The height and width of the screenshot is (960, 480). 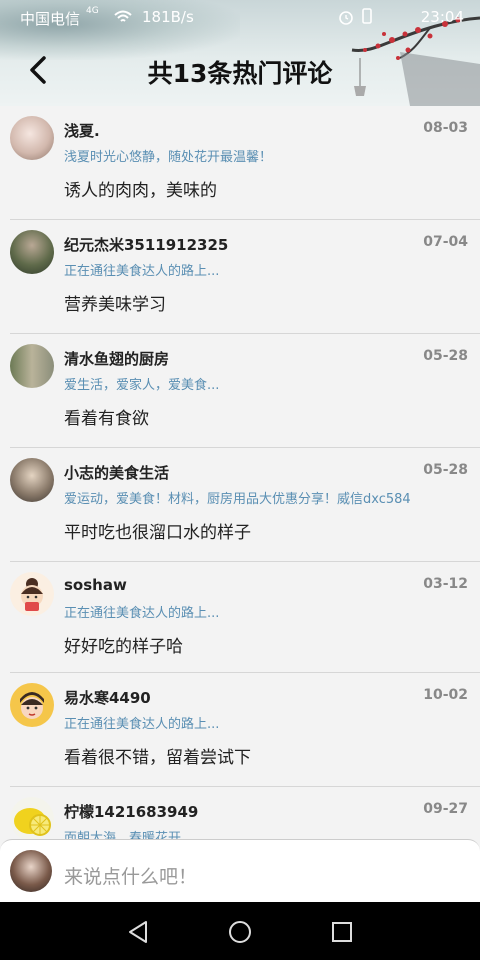 I want to click on cartoon-face-icon, so click(x=32, y=705).